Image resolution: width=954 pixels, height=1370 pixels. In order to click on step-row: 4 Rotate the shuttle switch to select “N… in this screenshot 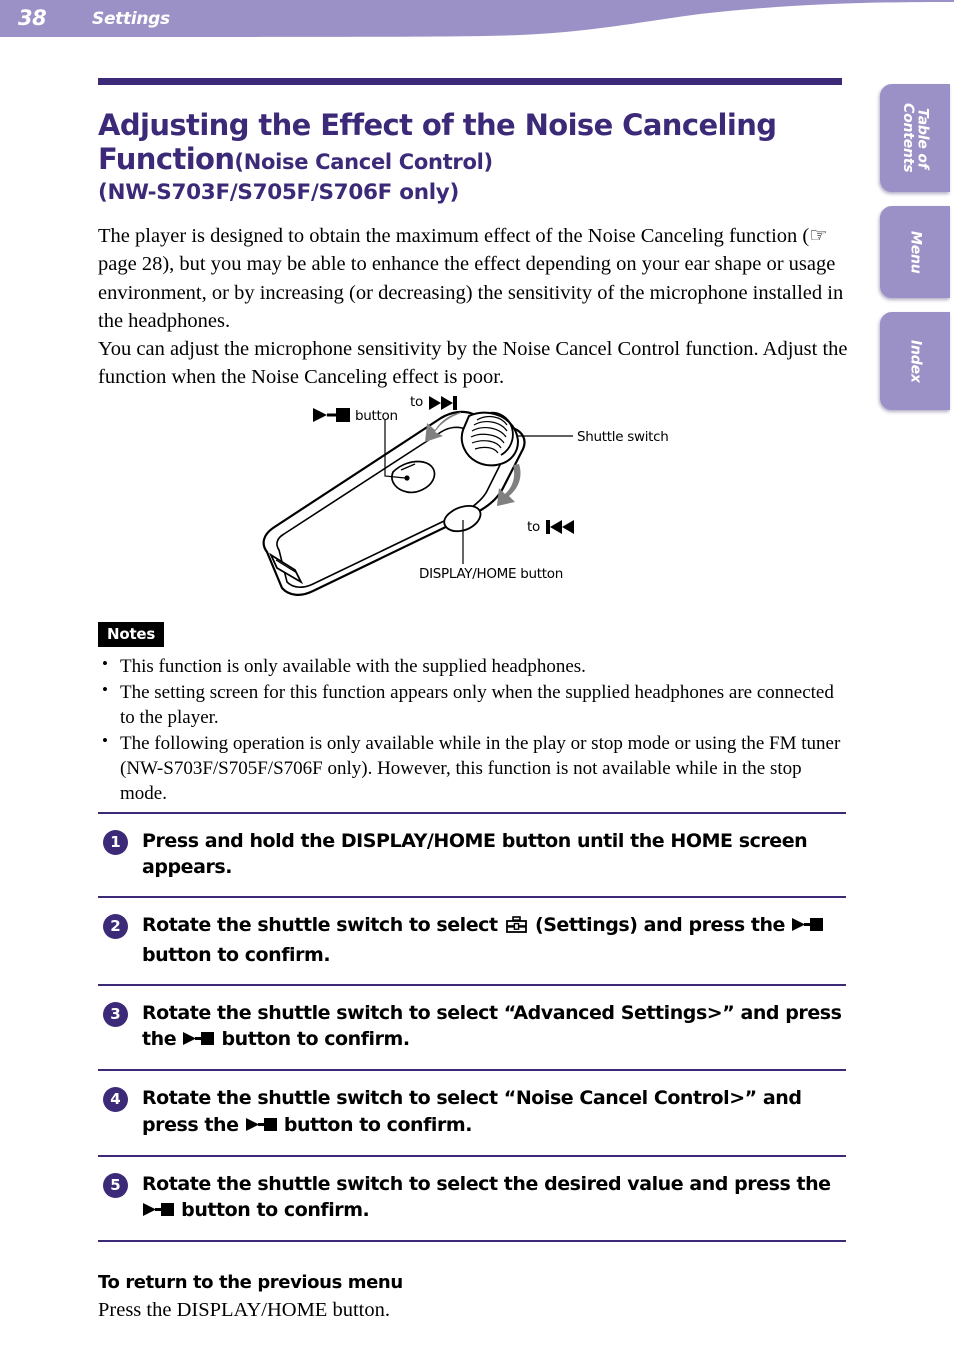, I will do `click(472, 1111)`.